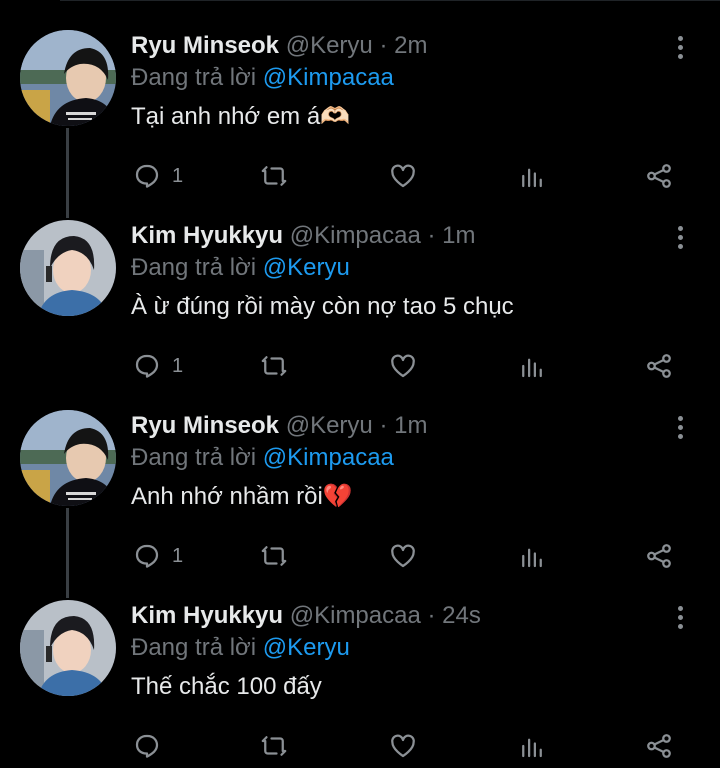 This screenshot has height=768, width=720. I want to click on tweet-header: Ryu Minseok @Keryu · 2m, so click(279, 46).